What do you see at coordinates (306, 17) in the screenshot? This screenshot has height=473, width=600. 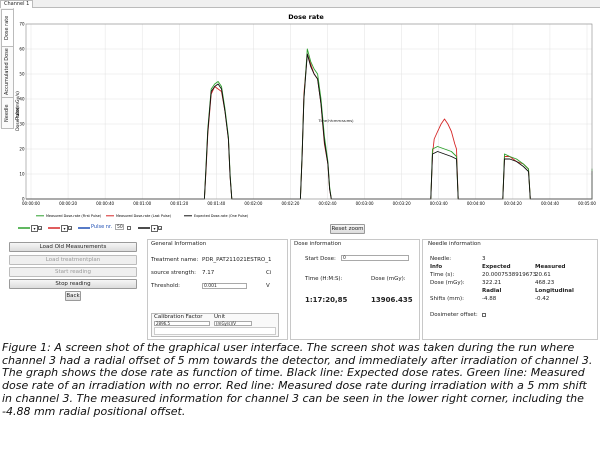 I see `chart-title: Dose rate` at bounding box center [306, 17].